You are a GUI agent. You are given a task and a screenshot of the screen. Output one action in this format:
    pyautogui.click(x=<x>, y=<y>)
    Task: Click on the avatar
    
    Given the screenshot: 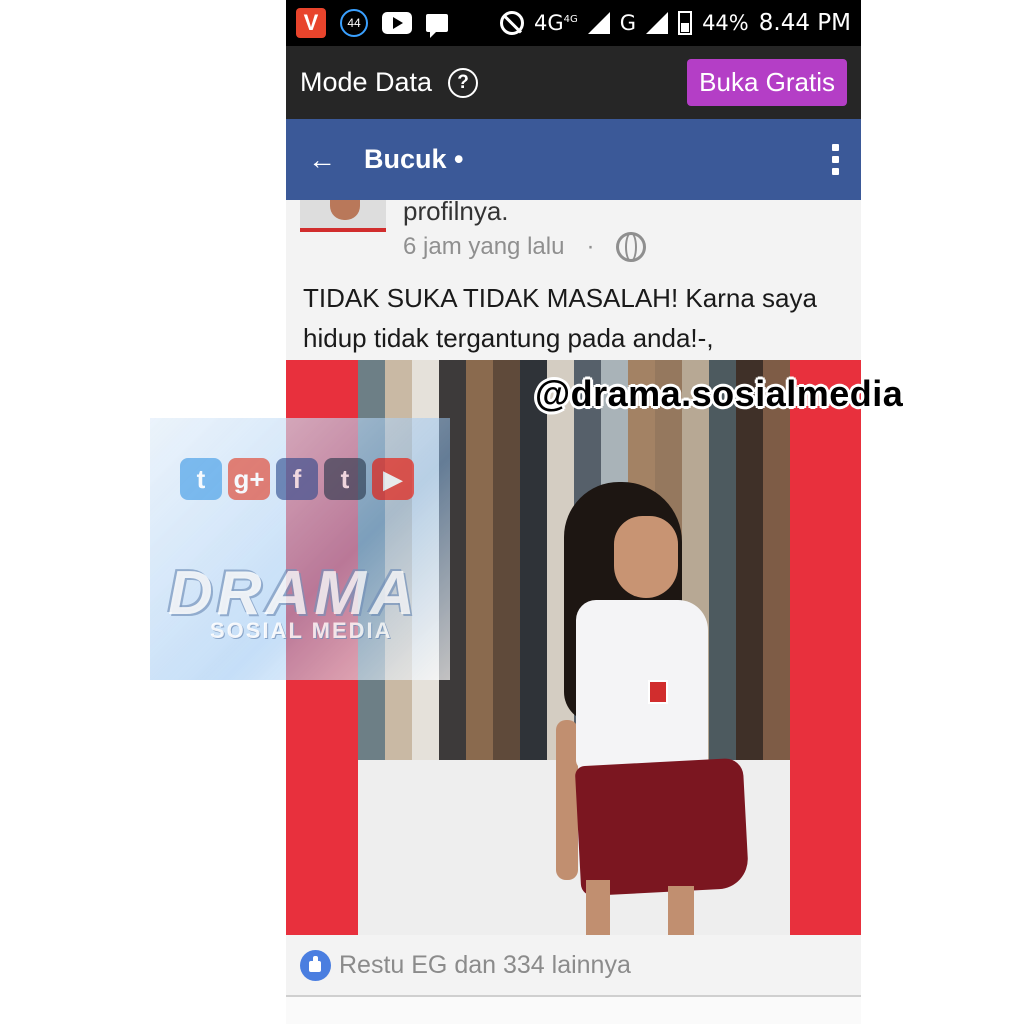 What is the action you would take?
    pyautogui.click(x=343, y=216)
    